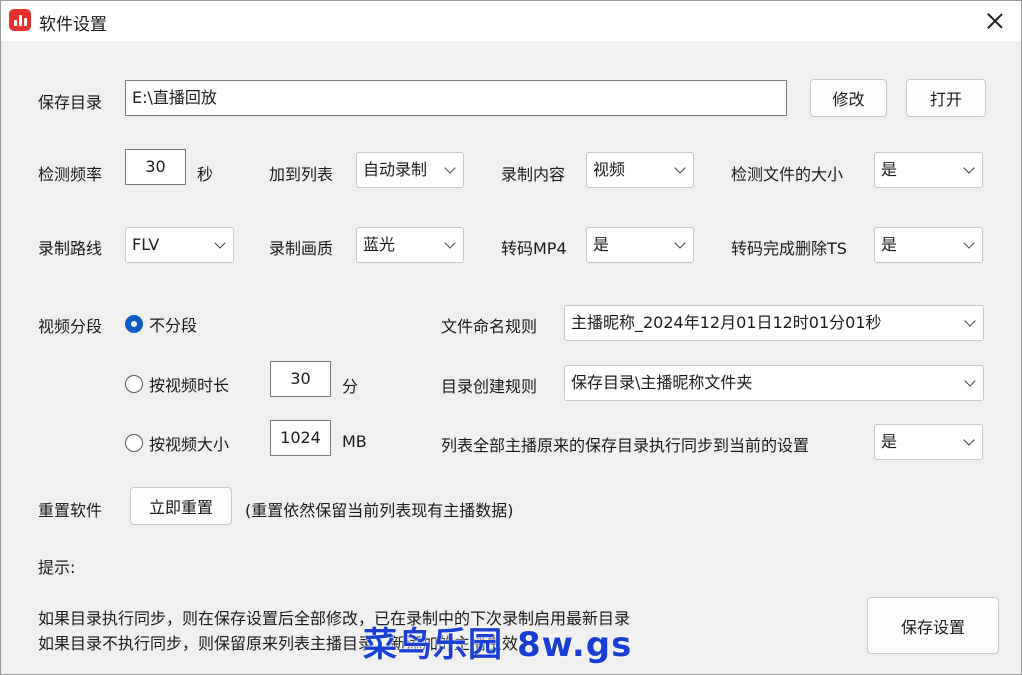  I want to click on save-dir-input: E:\直播回放, so click(456, 98).